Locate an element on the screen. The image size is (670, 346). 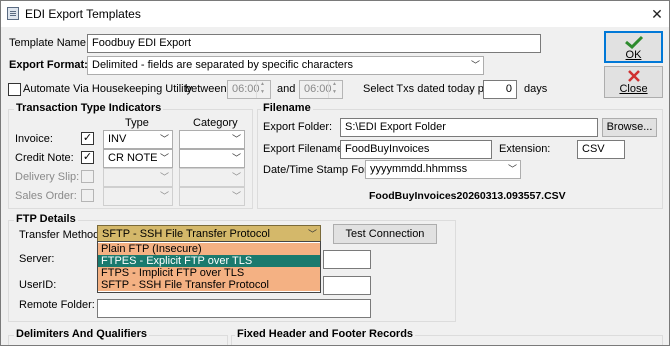
transfer-method-value: SFTP - SSH File Transfer Protocol is located at coordinates (186, 234).